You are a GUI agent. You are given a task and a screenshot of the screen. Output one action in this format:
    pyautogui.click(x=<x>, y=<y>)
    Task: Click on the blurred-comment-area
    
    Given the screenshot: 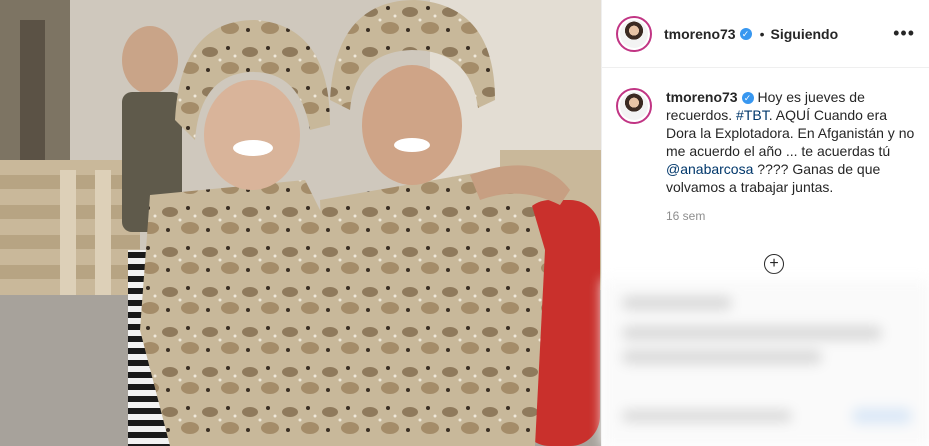 What is the action you would take?
    pyautogui.click(x=765, y=363)
    